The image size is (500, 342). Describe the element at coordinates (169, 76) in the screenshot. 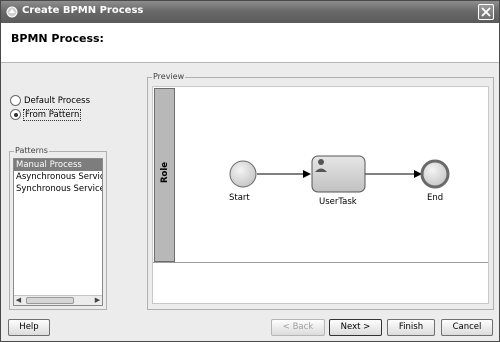

I see `preview-legend: Preview` at that location.